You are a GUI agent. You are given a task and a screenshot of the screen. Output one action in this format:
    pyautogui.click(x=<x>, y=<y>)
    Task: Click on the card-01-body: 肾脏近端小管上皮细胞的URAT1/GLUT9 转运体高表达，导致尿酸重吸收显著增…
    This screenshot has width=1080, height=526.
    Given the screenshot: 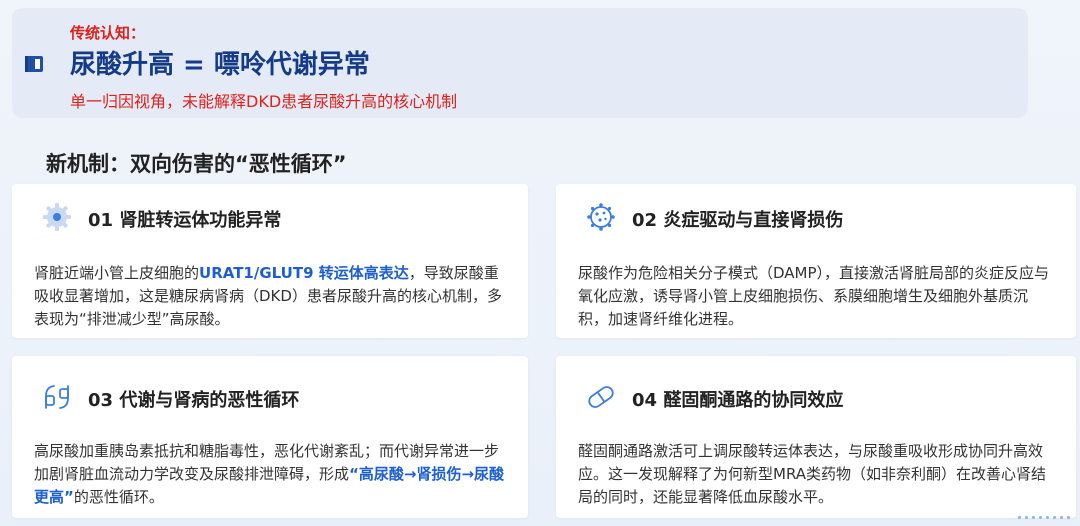 What is the action you would take?
    pyautogui.click(x=268, y=296)
    